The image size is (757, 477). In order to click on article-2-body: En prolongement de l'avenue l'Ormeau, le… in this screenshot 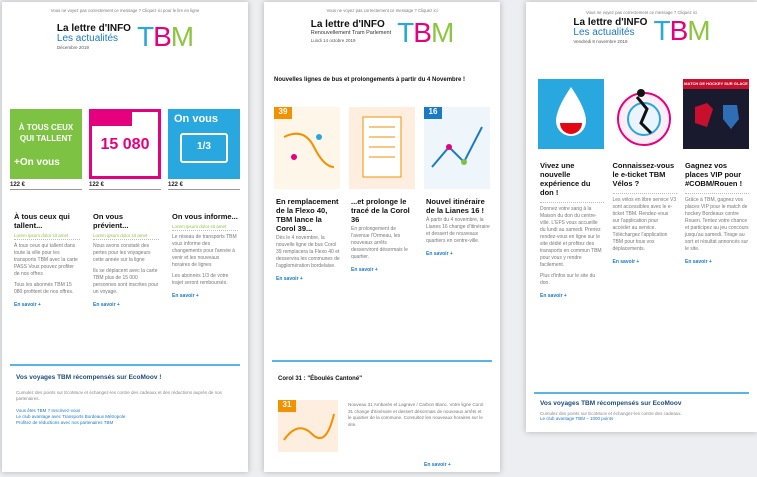, I will do `click(379, 243)`.